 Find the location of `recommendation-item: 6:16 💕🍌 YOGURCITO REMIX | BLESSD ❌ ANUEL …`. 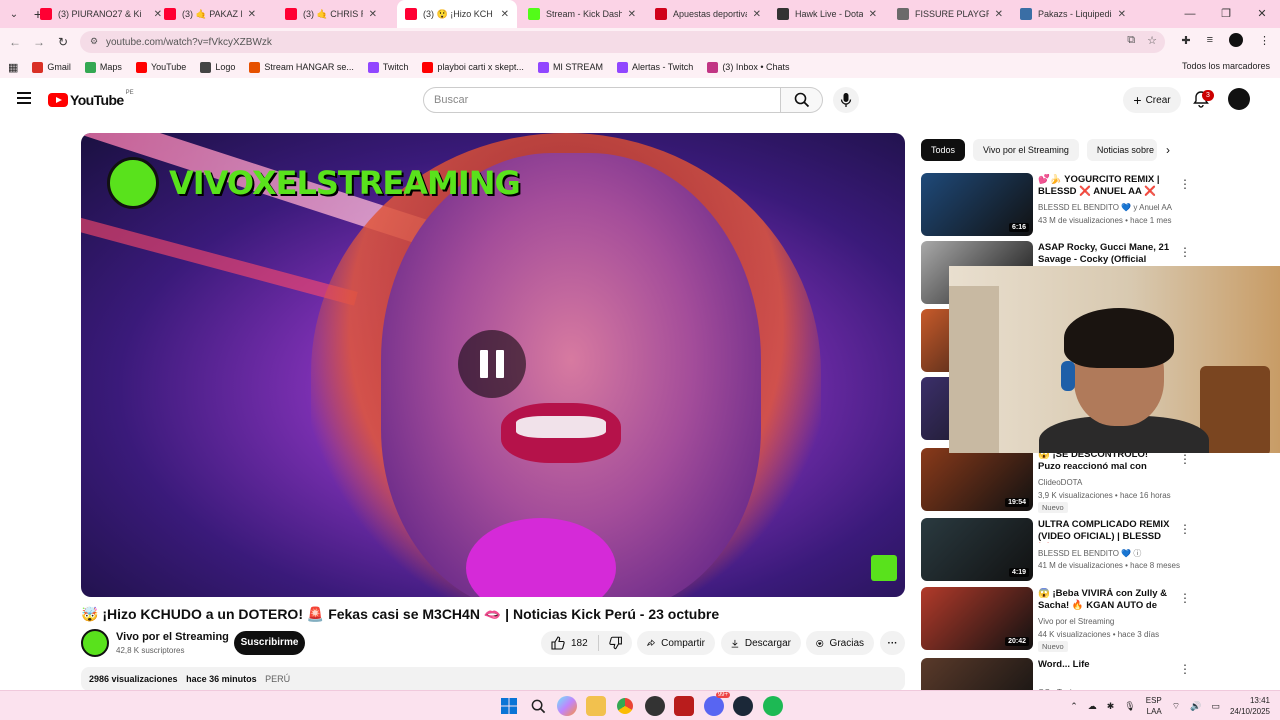

recommendation-item: 6:16 💕🍌 YOGURCITO REMIX | BLESSD ❌ ANUEL … is located at coordinates (1096, 205).